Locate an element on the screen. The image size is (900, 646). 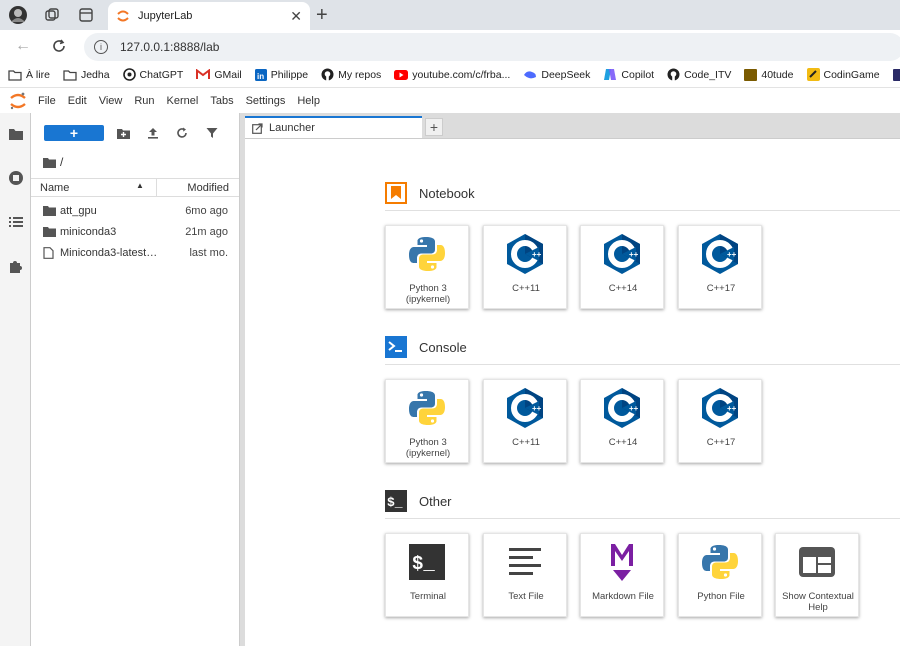
launcher-card-label: Markdown File is located at coordinates (623, 596).